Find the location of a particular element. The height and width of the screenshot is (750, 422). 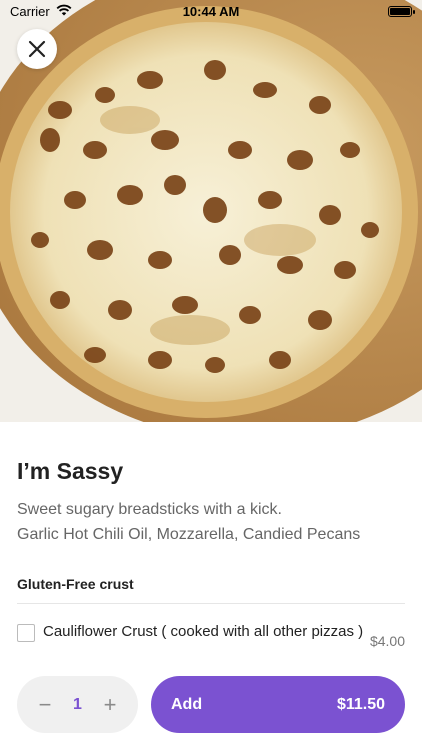

quantity-stepper: − 1 + is located at coordinates (77, 704).